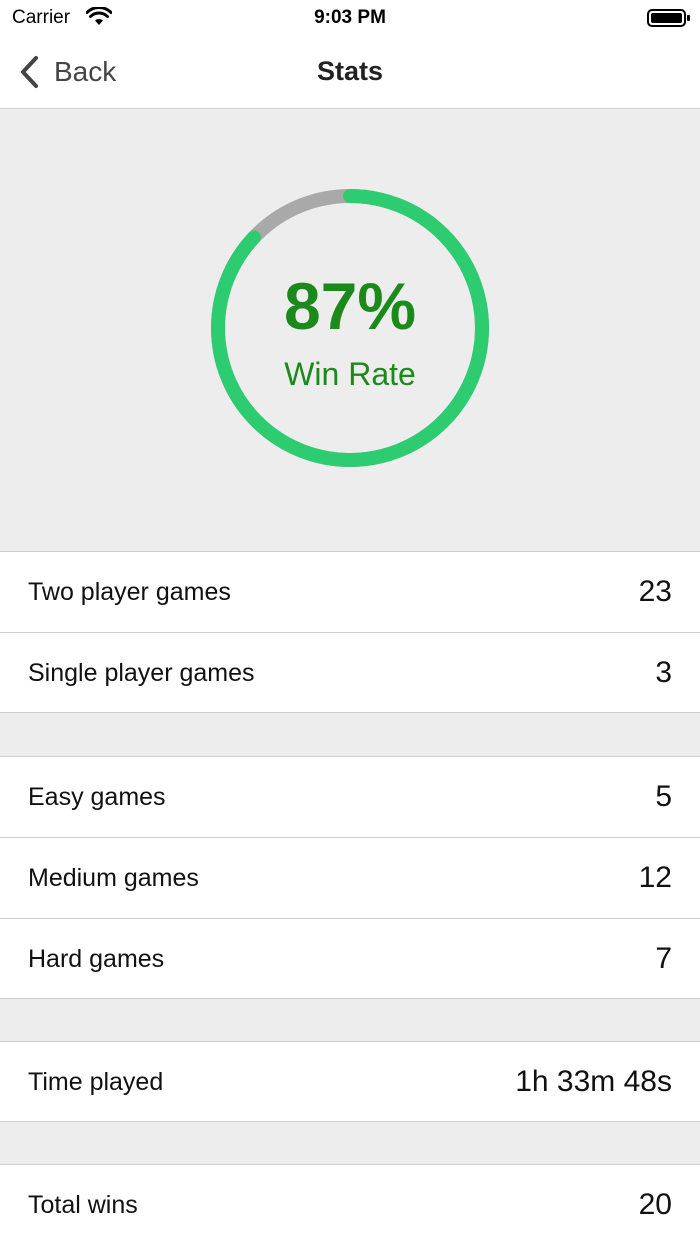 The image size is (700, 1245). What do you see at coordinates (350, 374) in the screenshot?
I see `win-rate-label: Win Rate` at bounding box center [350, 374].